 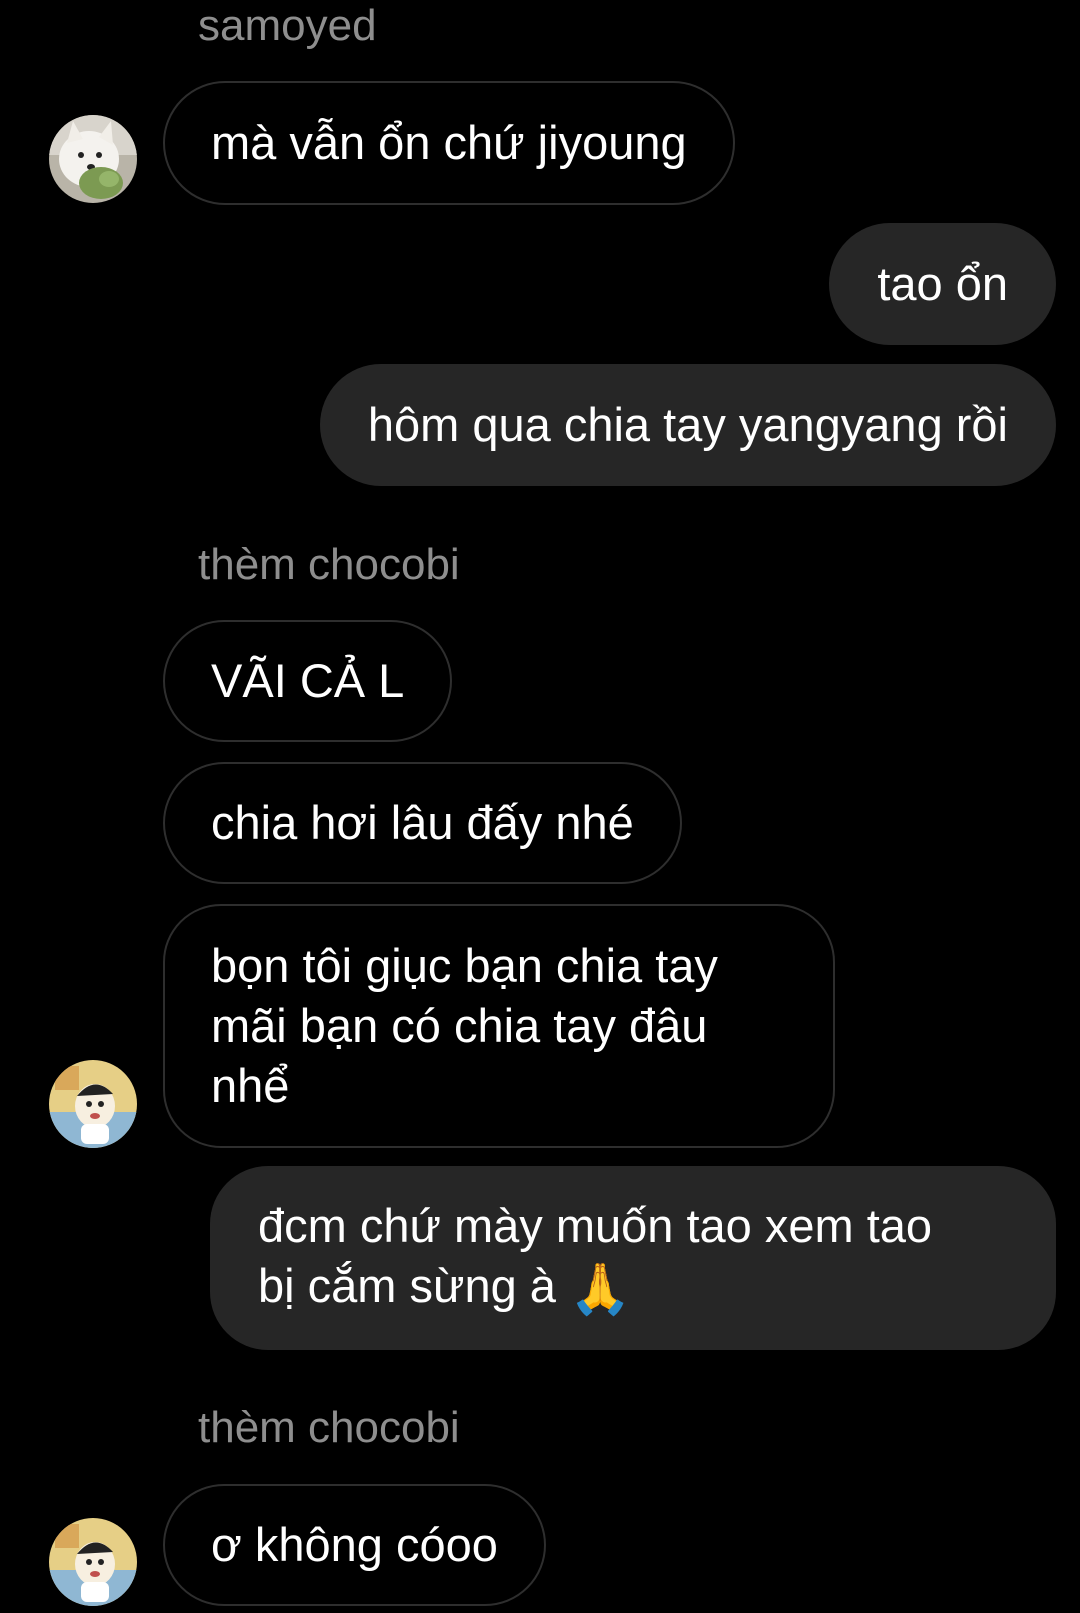 I want to click on message-bubble: hôm qua chia tay yangyang rồi, so click(x=687, y=425).